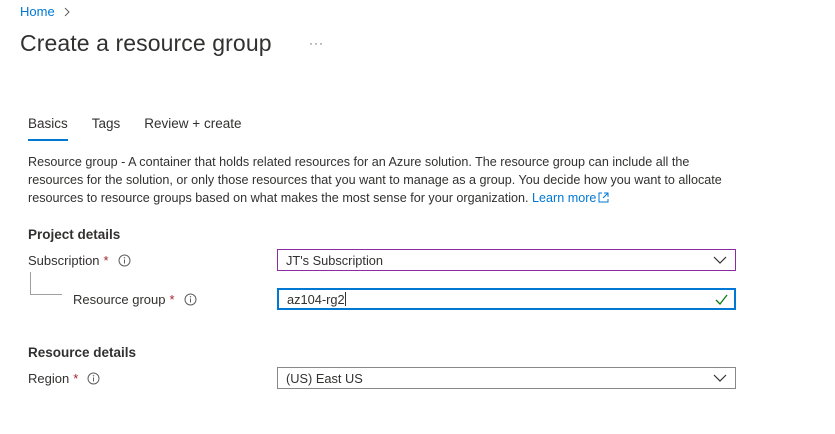  Describe the element at coordinates (46, 294) in the screenshot. I see `tree-connector-horizontal` at that location.